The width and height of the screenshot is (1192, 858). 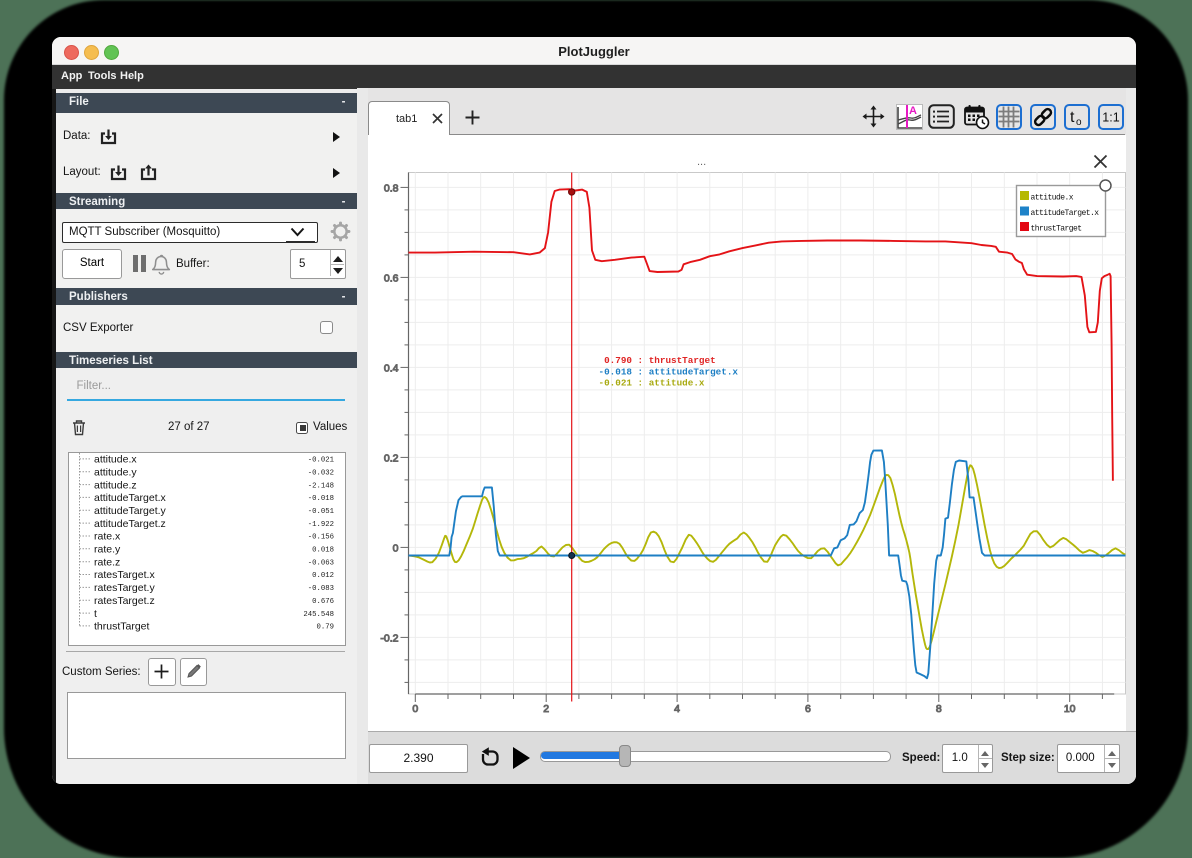 What do you see at coordinates (115, 485) in the screenshot?
I see `svg-text: attitude.z` at bounding box center [115, 485].